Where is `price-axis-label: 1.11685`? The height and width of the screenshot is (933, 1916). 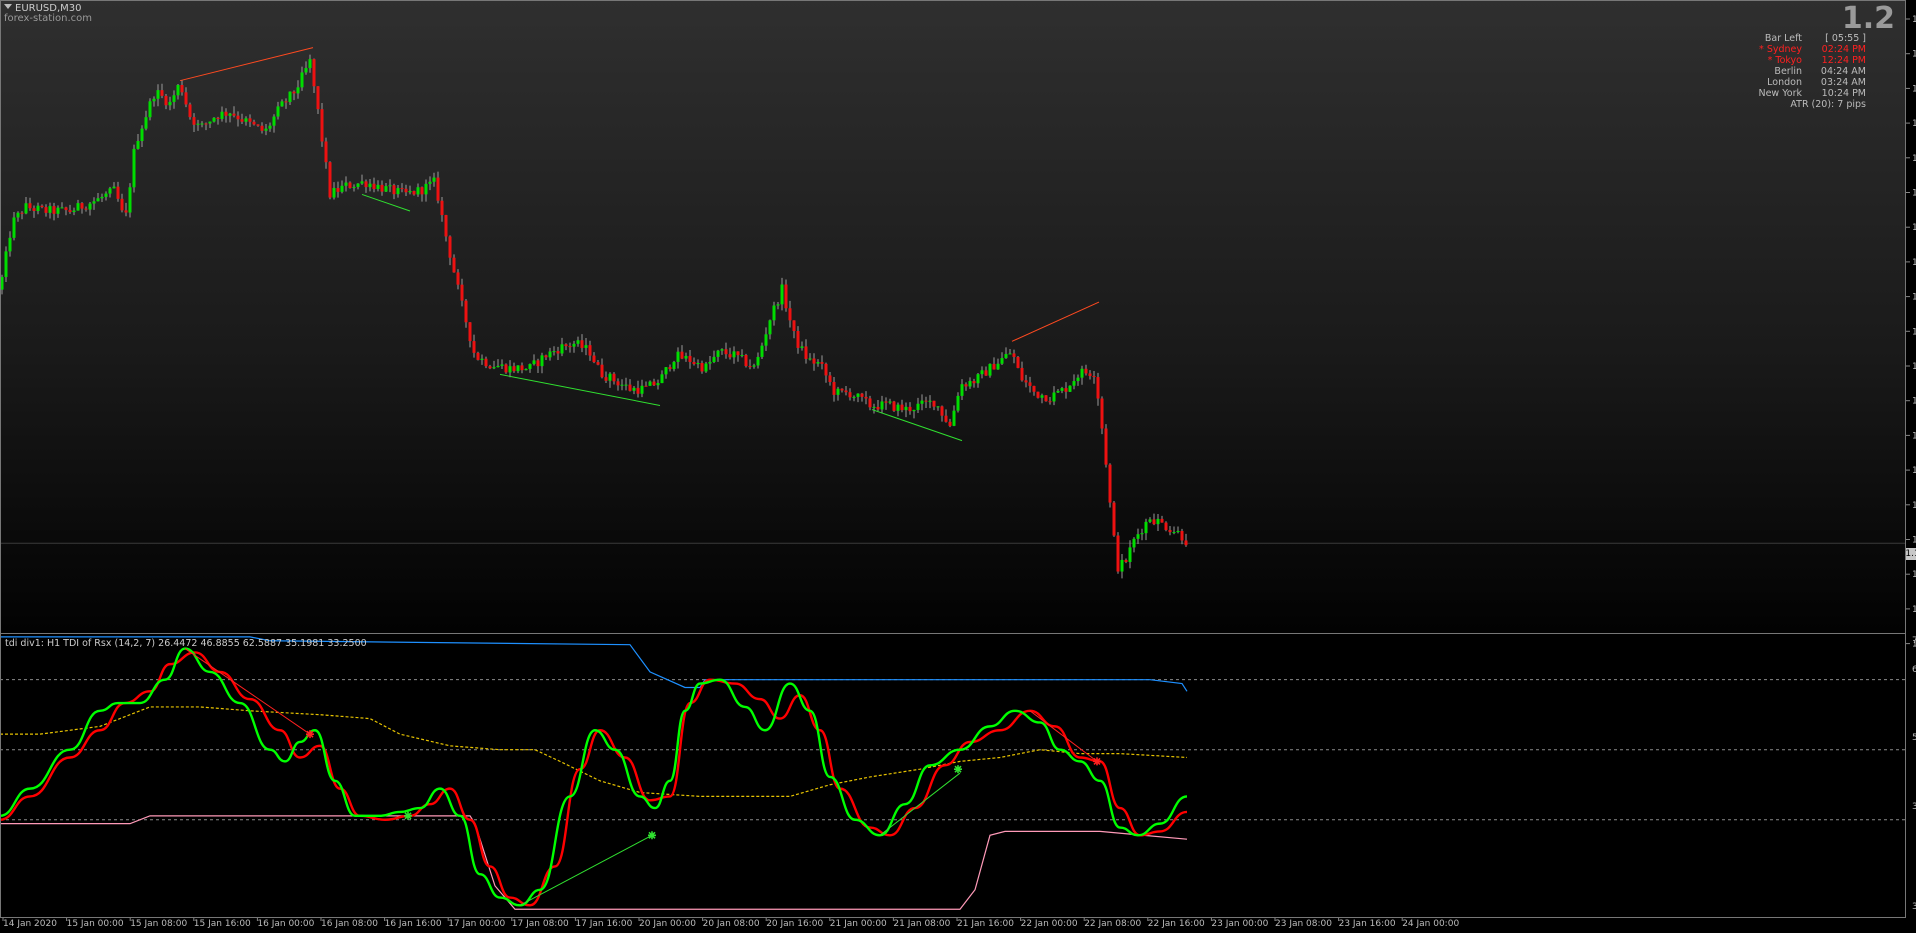
price-axis-label: 1.11685 is located at coordinates (1914, 55).